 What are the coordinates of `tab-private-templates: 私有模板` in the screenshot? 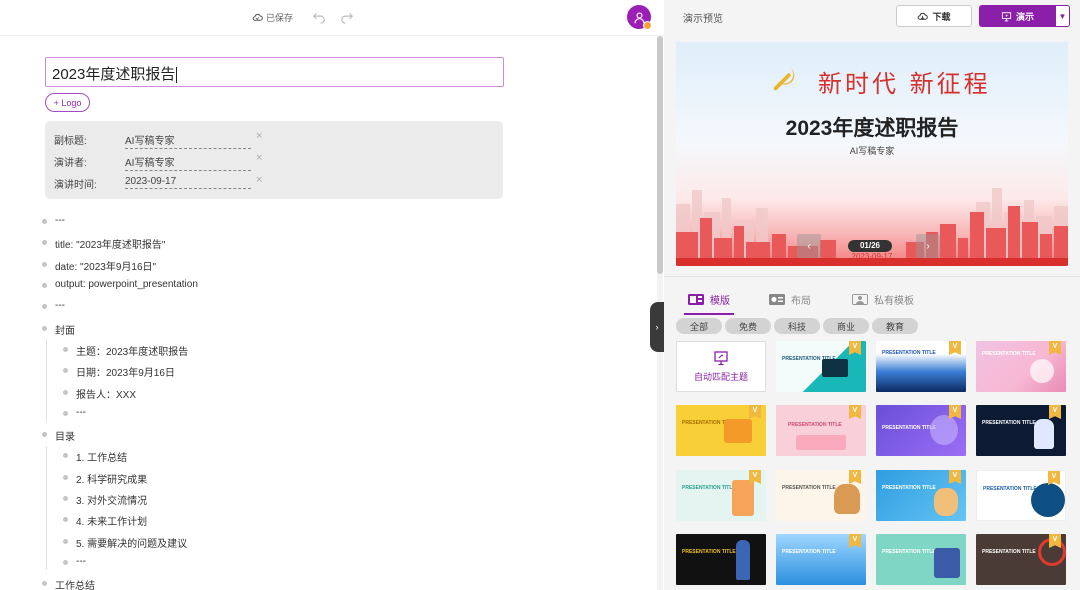 It's located at (883, 299).